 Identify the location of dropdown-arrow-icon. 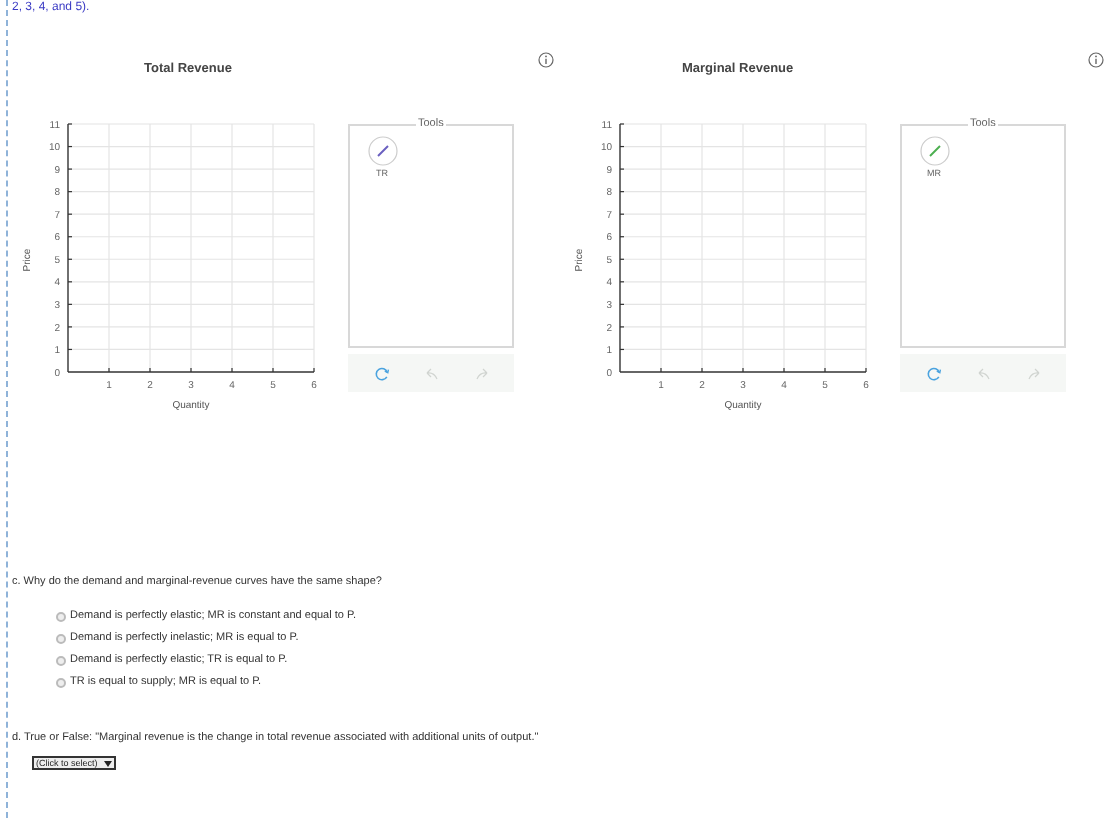
(107, 763).